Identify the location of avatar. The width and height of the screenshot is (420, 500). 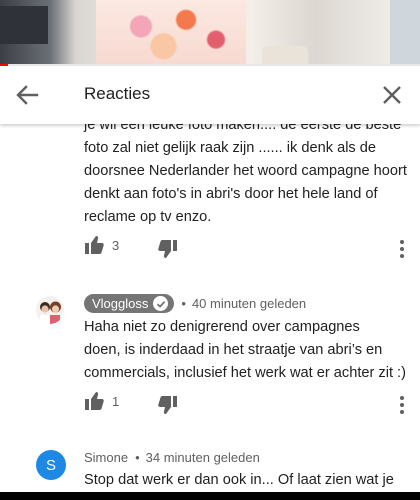
(50, 310).